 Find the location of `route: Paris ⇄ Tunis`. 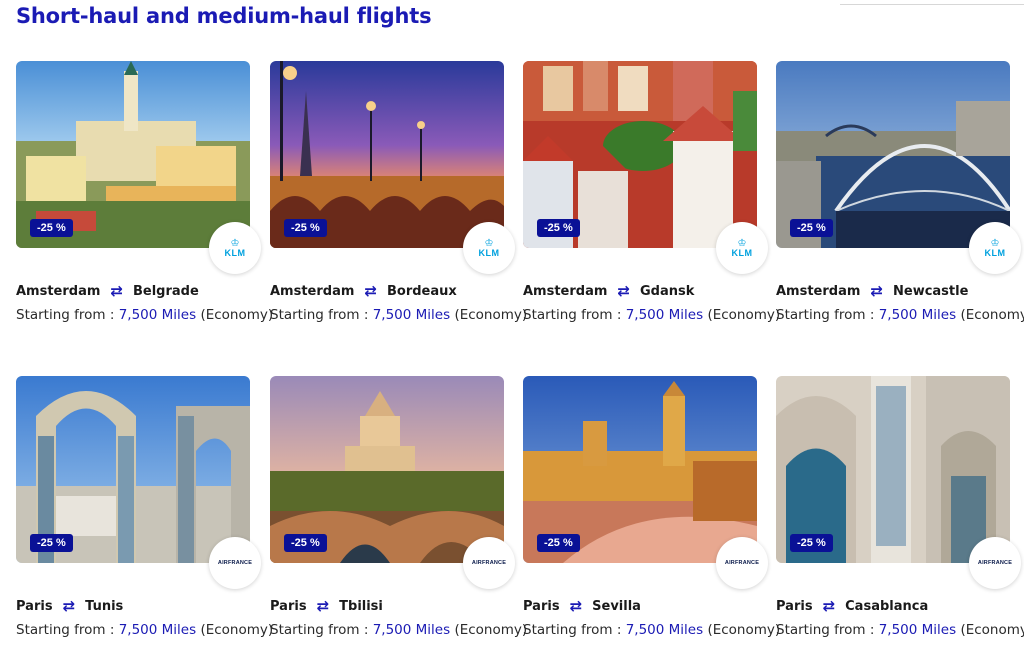

route: Paris ⇄ Tunis is located at coordinates (69, 606).